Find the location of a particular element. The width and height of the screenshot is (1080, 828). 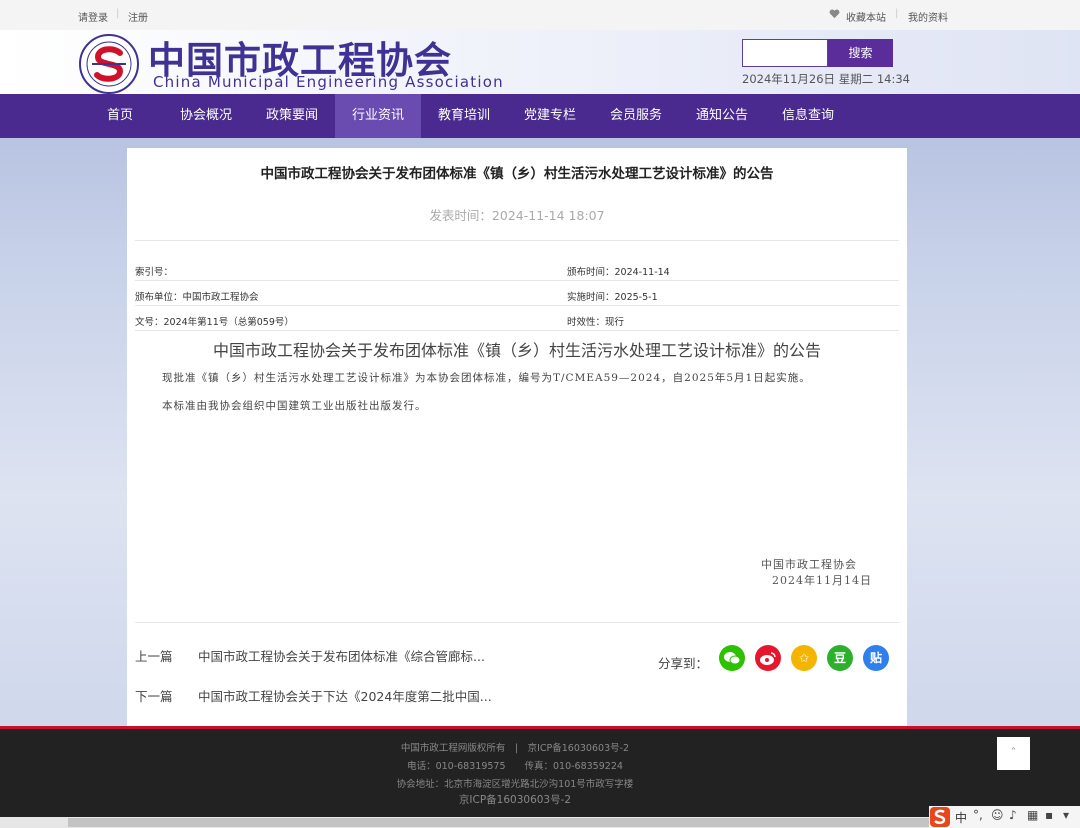

nav-member-service: 会员服务 is located at coordinates (636, 116).